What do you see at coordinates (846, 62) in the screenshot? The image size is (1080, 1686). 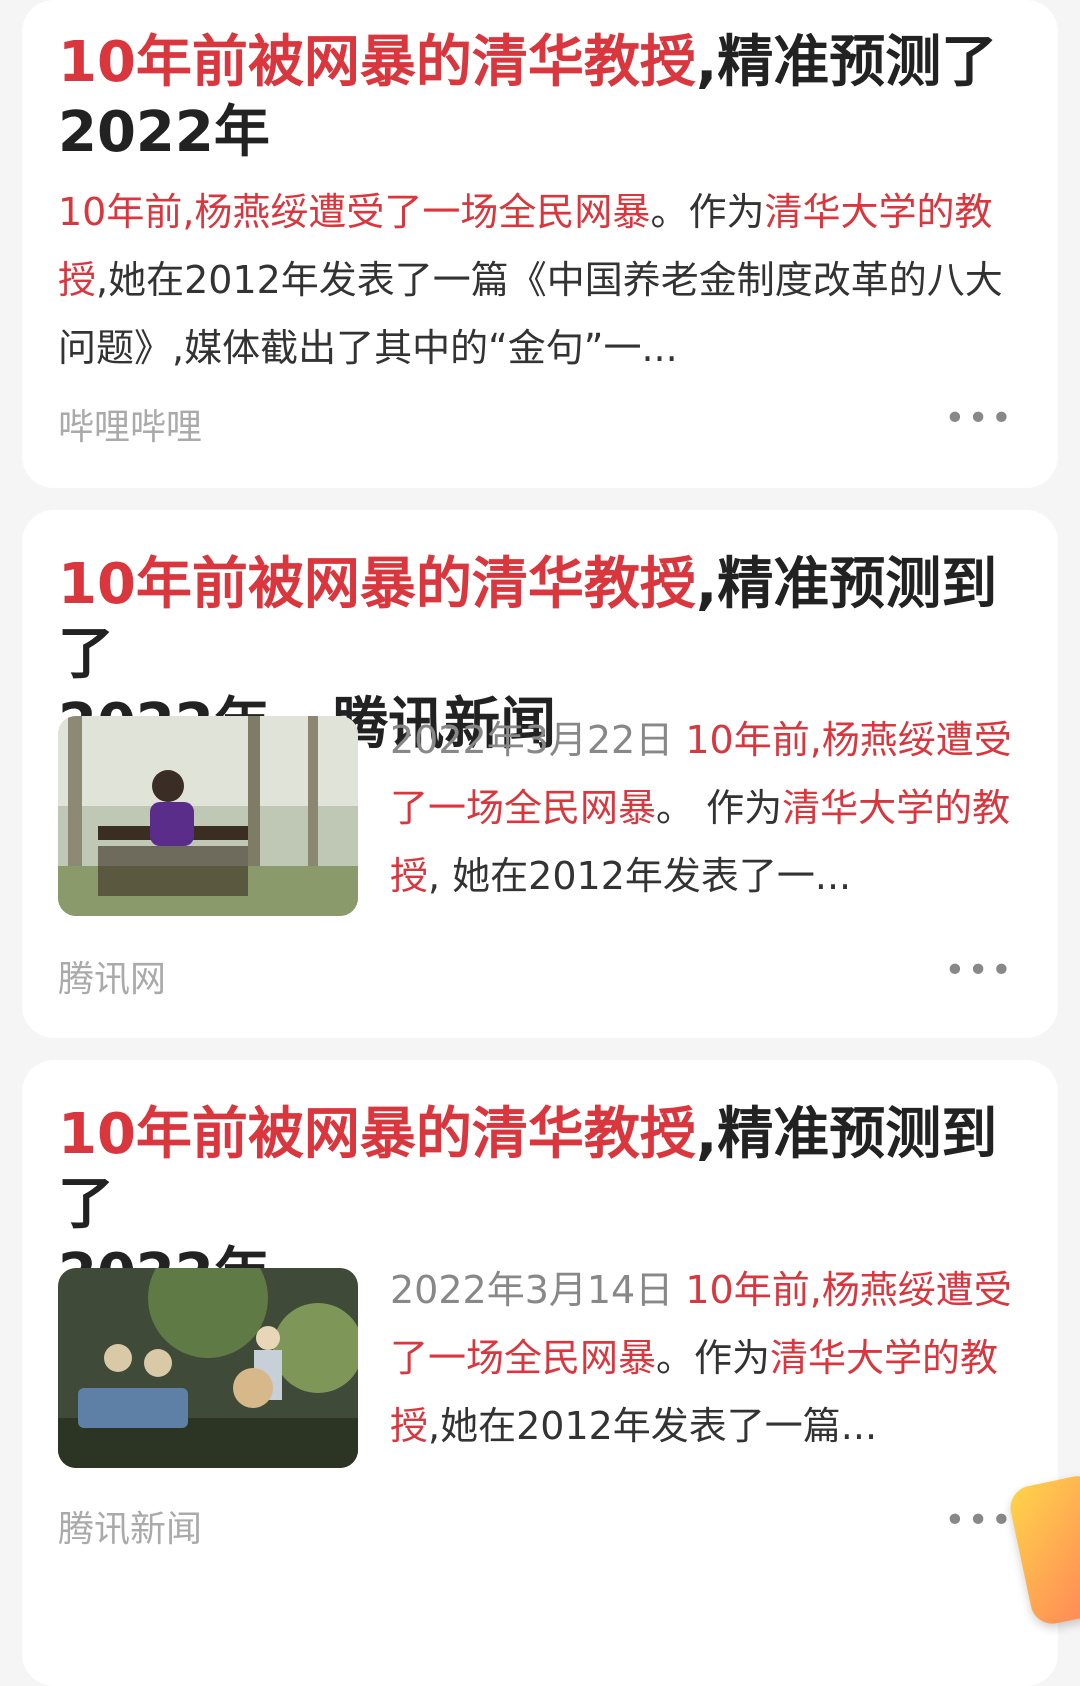 I see `title-rest: ,精准预测了` at bounding box center [846, 62].